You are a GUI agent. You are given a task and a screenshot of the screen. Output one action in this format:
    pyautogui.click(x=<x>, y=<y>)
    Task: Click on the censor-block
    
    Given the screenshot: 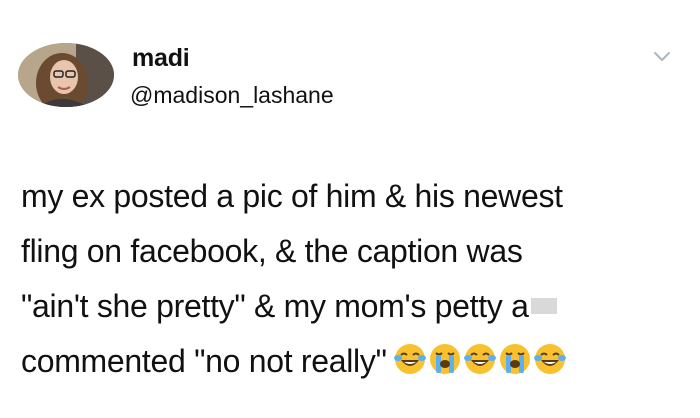 What is the action you would take?
    pyautogui.click(x=543, y=306)
    